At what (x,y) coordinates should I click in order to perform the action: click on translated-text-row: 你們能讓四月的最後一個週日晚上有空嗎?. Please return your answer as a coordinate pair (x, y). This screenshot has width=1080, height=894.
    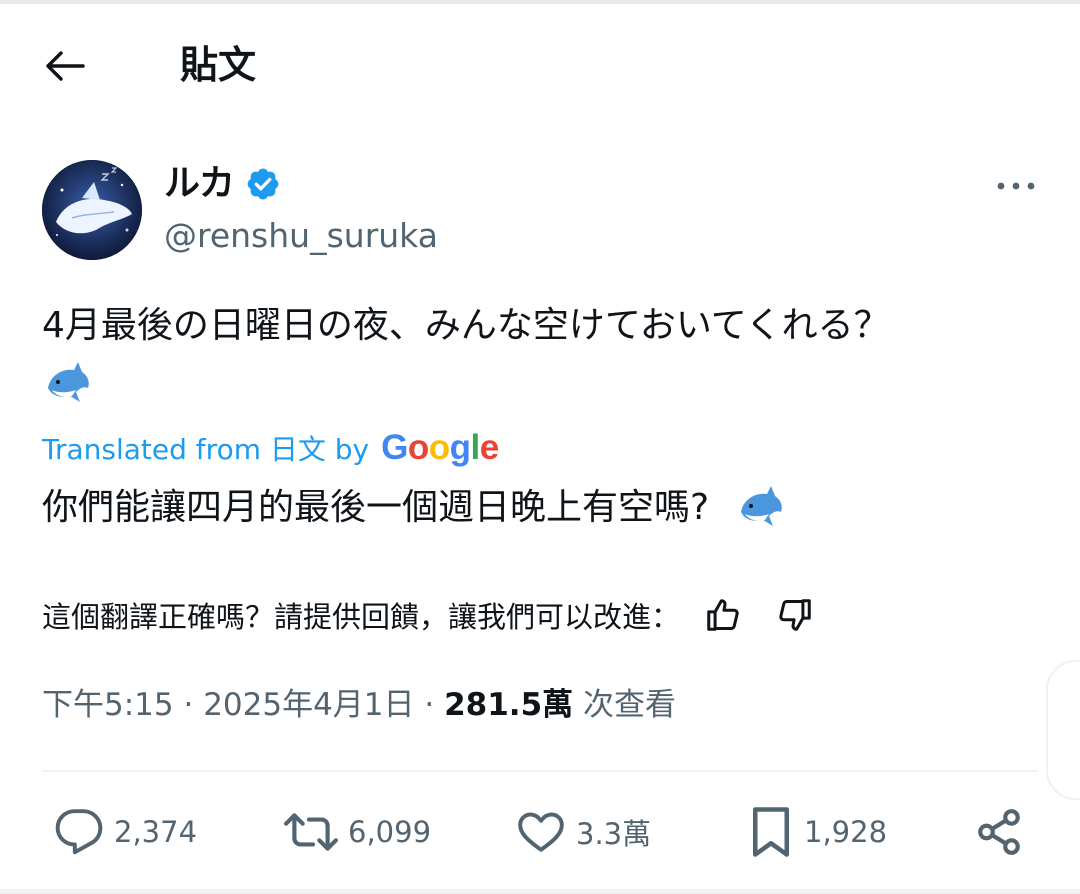
    Looking at the image, I should click on (414, 508).